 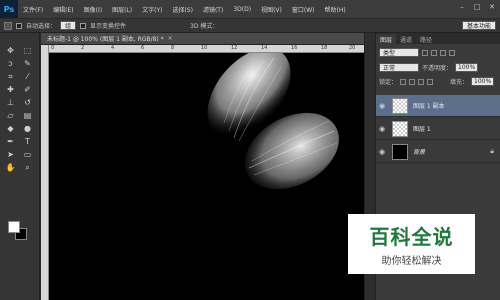 I want to click on ruler-tick: 10, so click(x=204, y=48).